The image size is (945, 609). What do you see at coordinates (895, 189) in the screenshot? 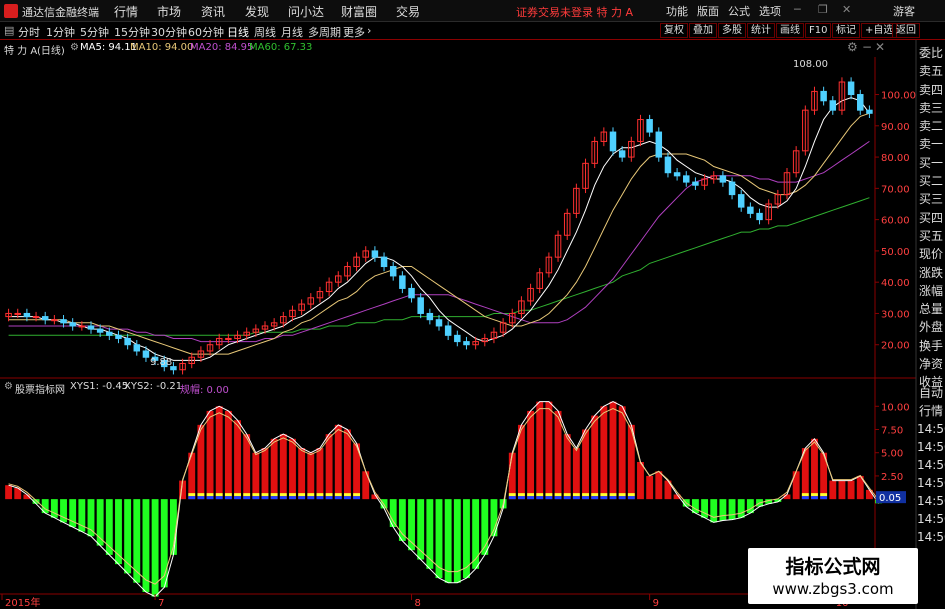
I see `price-tick-label: 70.00` at bounding box center [895, 189].